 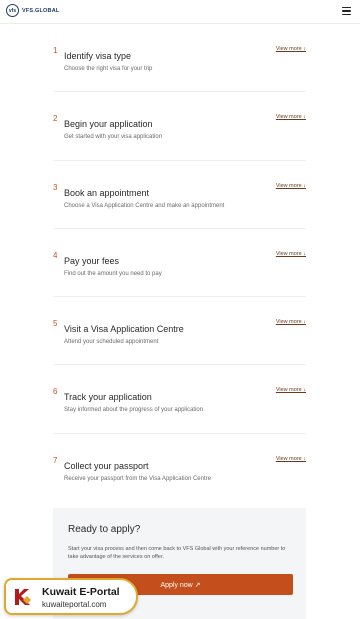 I want to click on step-description: Choose the right visa for your trip, so click(x=108, y=69).